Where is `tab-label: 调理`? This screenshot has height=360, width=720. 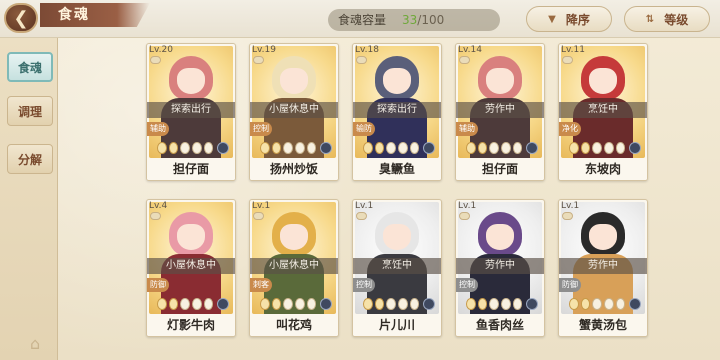 tab-label: 调理 is located at coordinates (29, 111).